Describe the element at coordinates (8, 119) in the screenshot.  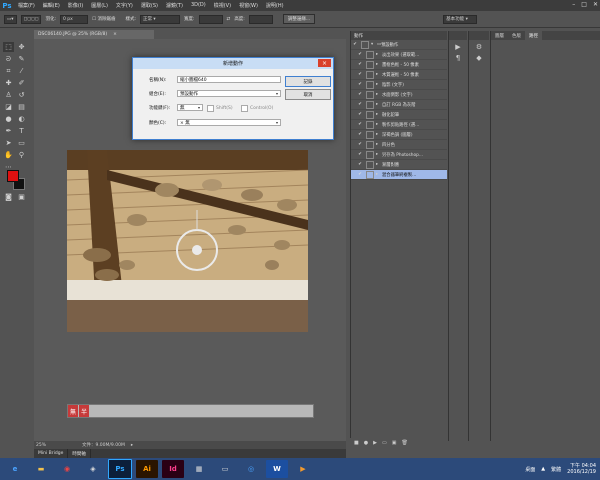
I see `blur-tool-icon: ●` at that location.